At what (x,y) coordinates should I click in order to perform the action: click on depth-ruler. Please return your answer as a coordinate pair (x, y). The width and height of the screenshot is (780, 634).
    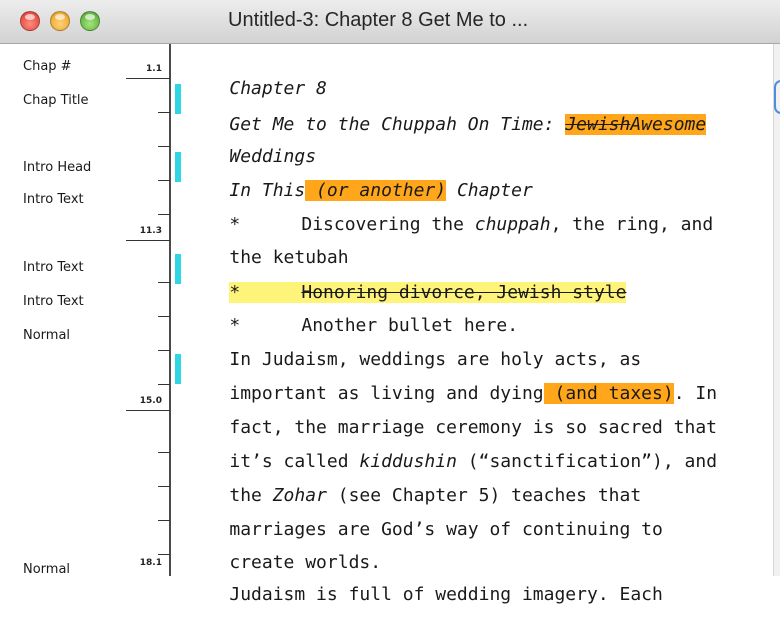
    Looking at the image, I should click on (170, 310).